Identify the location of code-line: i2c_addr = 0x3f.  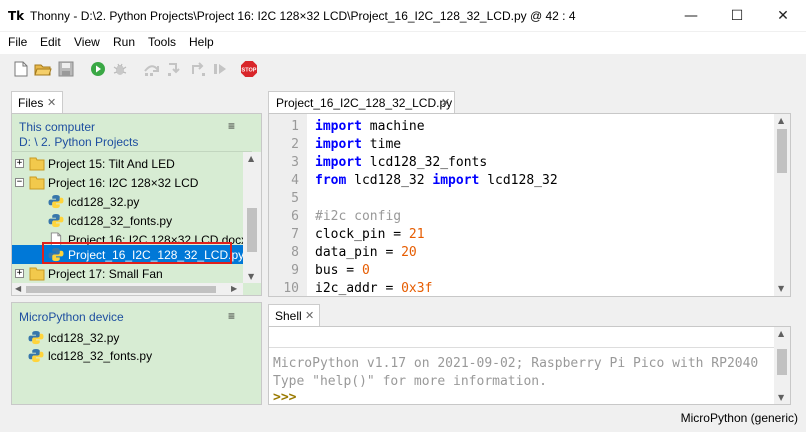
(373, 288).